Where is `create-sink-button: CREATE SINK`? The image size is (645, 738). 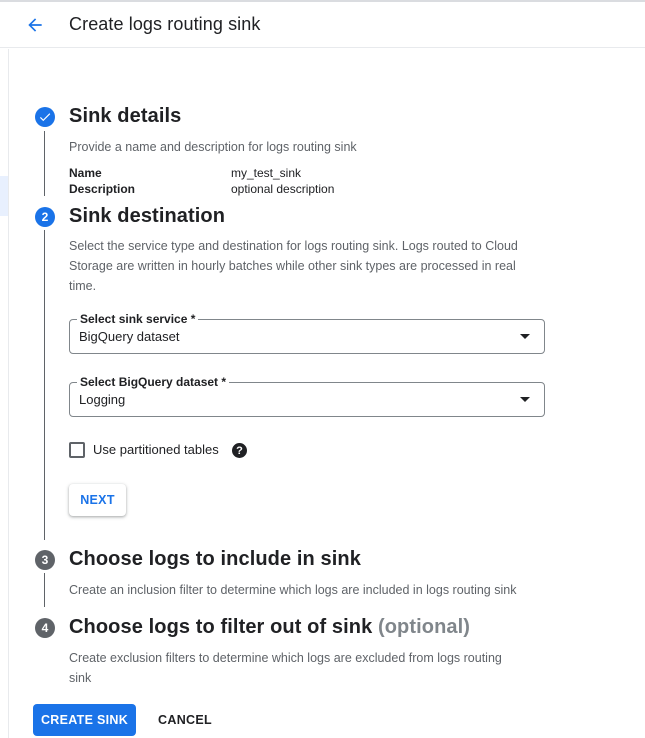 create-sink-button: CREATE SINK is located at coordinates (84, 720).